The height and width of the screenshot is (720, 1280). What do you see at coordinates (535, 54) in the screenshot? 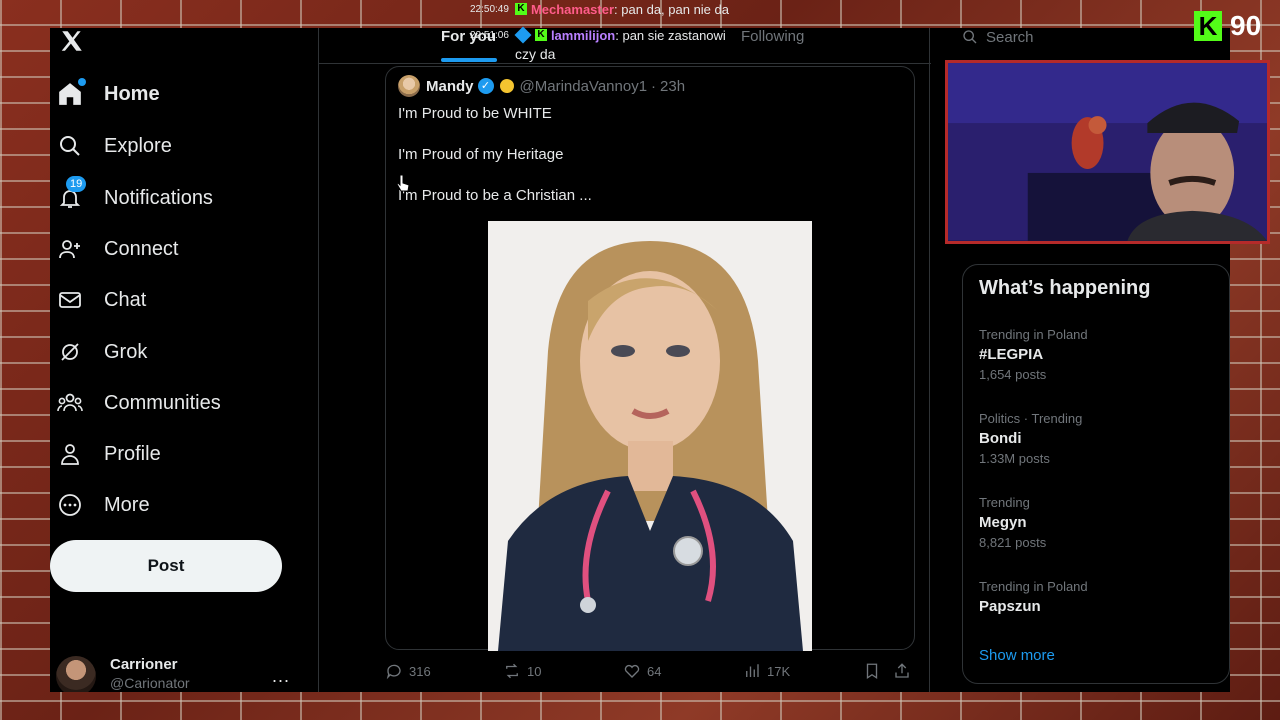
I see `chat-continuation: czy da` at bounding box center [535, 54].